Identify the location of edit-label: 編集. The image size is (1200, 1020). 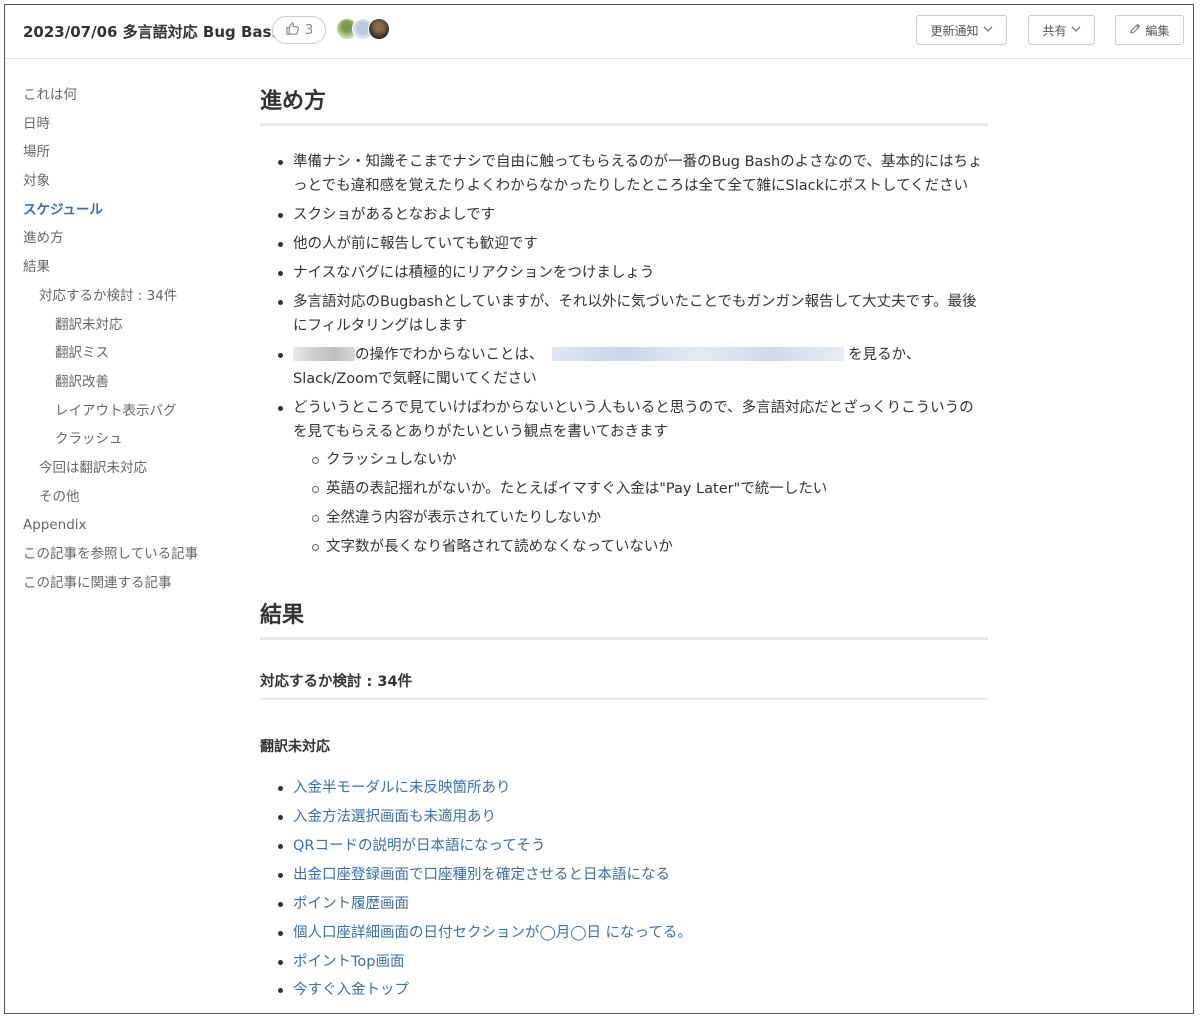
(1157, 30).